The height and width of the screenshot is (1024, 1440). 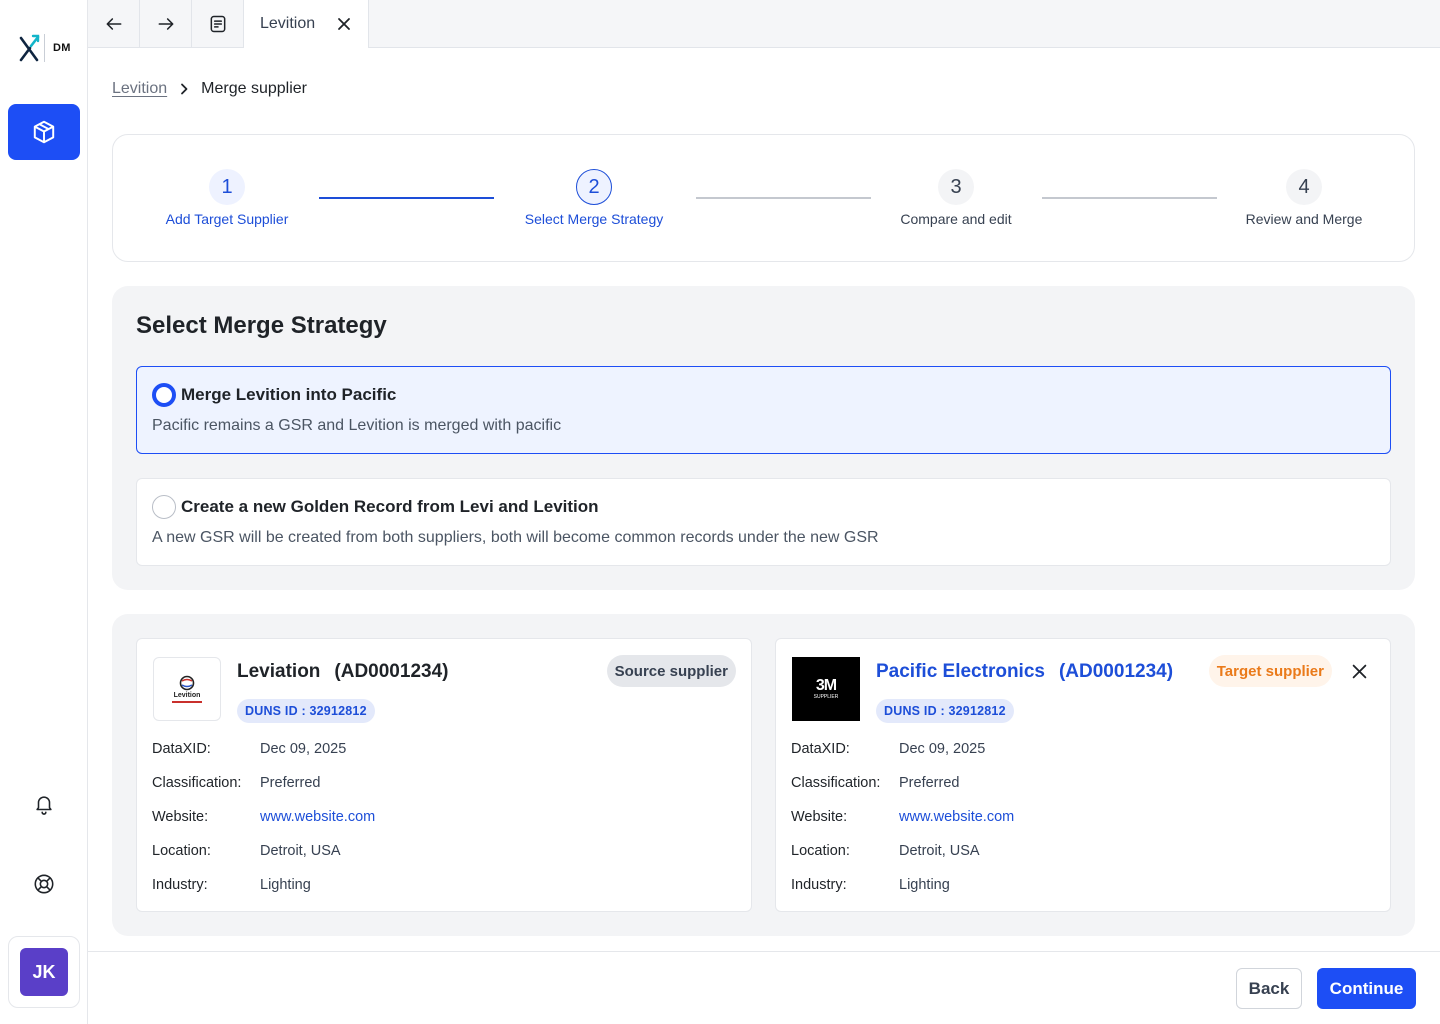 I want to click on source-supplier-logo: Levition, so click(x=187, y=689).